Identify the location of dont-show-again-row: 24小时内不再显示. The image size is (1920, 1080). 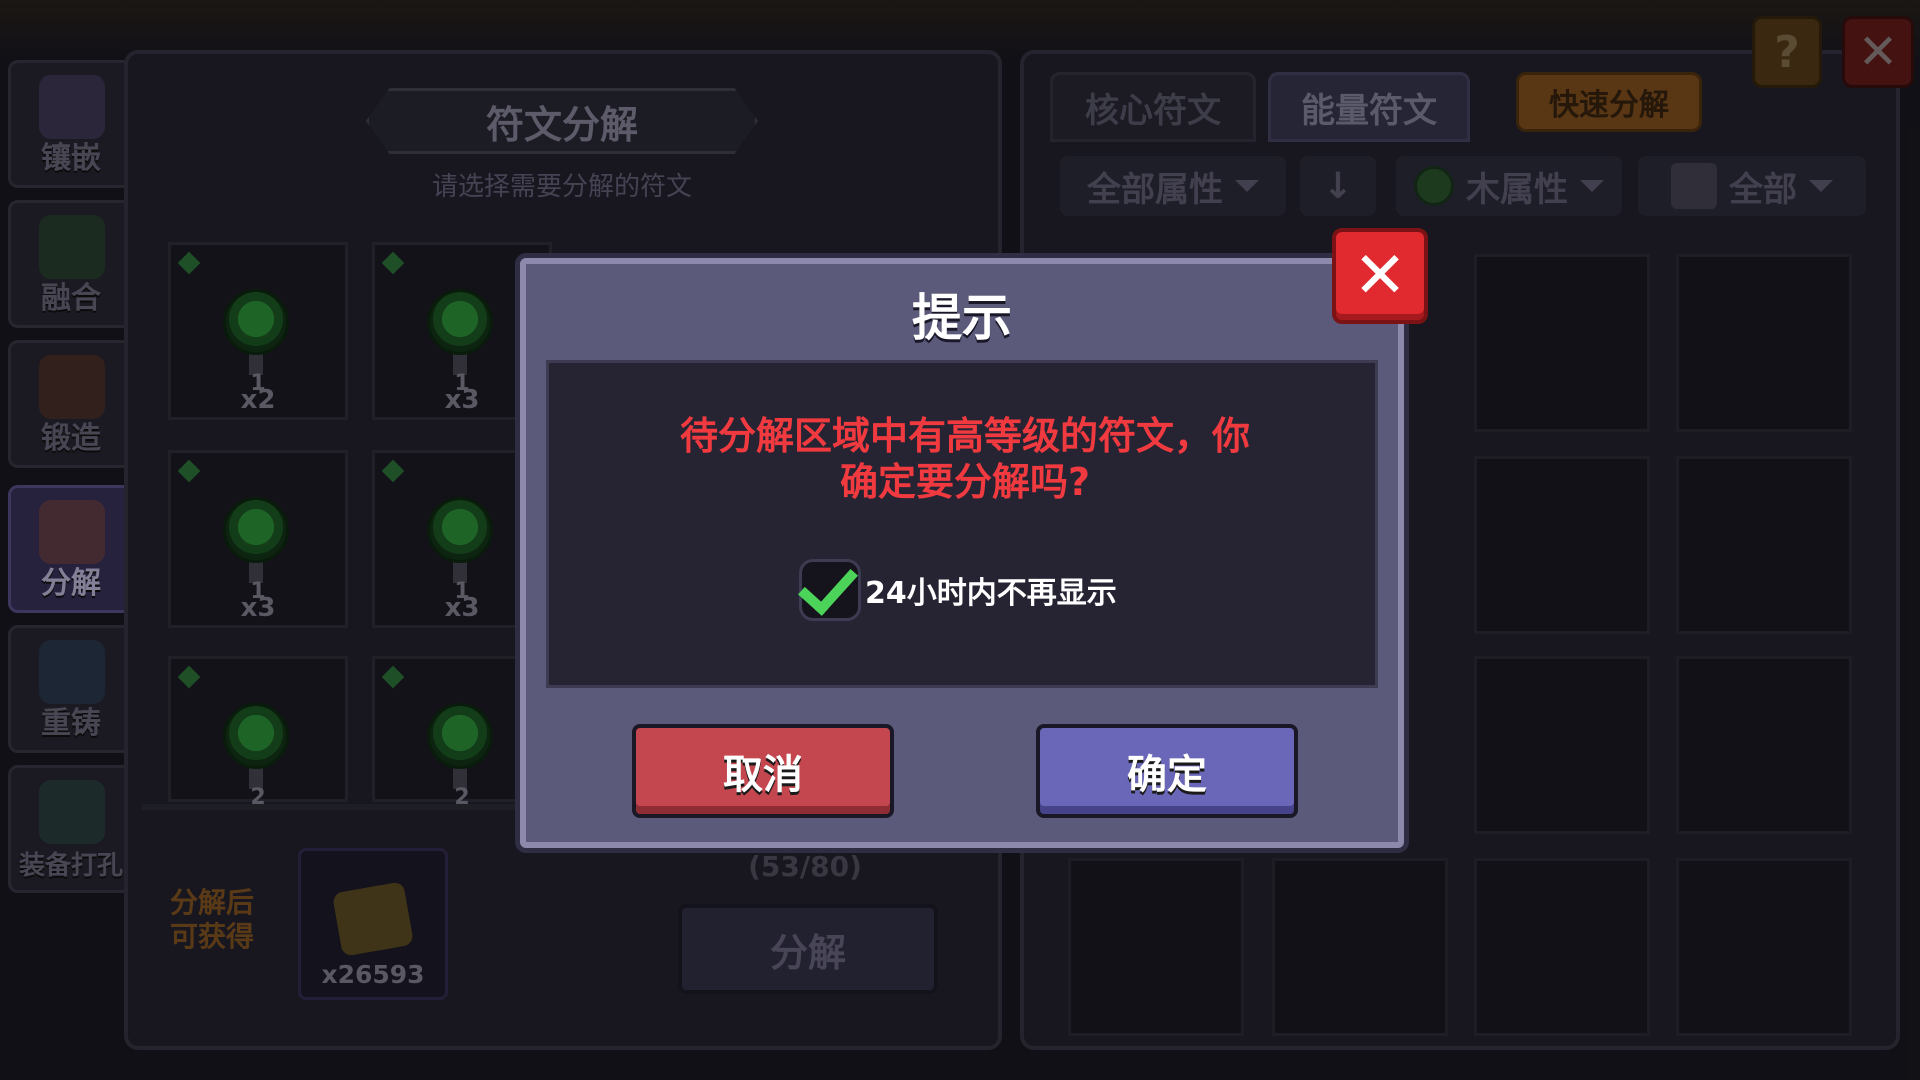
(957, 587).